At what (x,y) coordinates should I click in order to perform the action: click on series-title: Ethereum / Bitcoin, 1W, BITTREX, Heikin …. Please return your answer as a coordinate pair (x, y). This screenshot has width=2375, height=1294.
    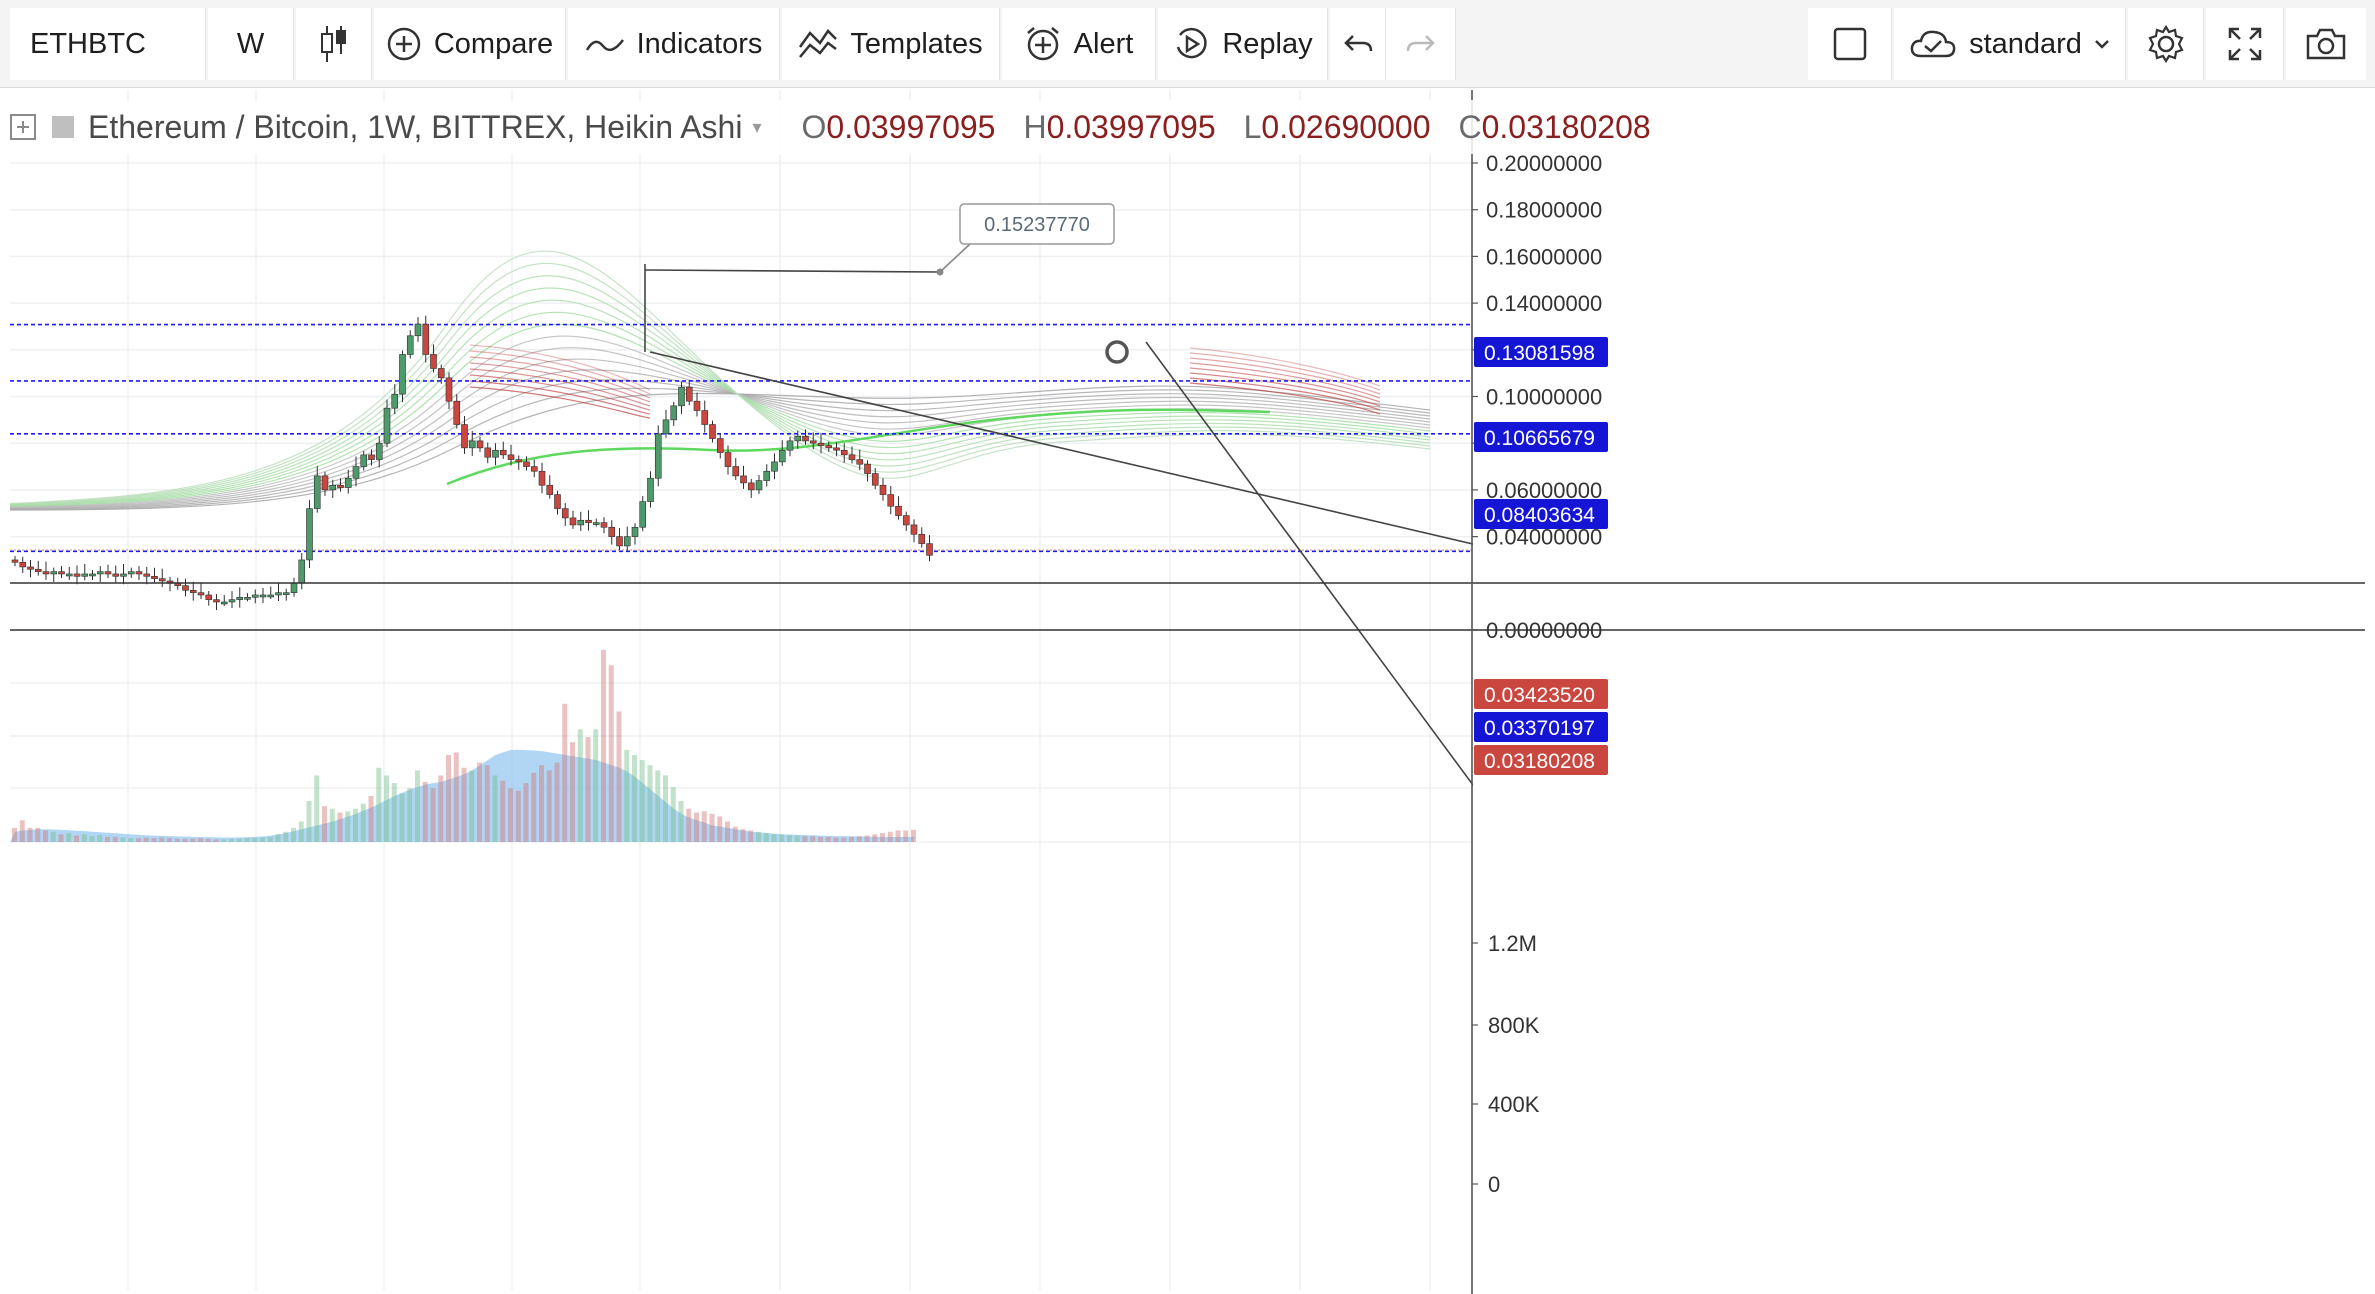
    Looking at the image, I should click on (415, 127).